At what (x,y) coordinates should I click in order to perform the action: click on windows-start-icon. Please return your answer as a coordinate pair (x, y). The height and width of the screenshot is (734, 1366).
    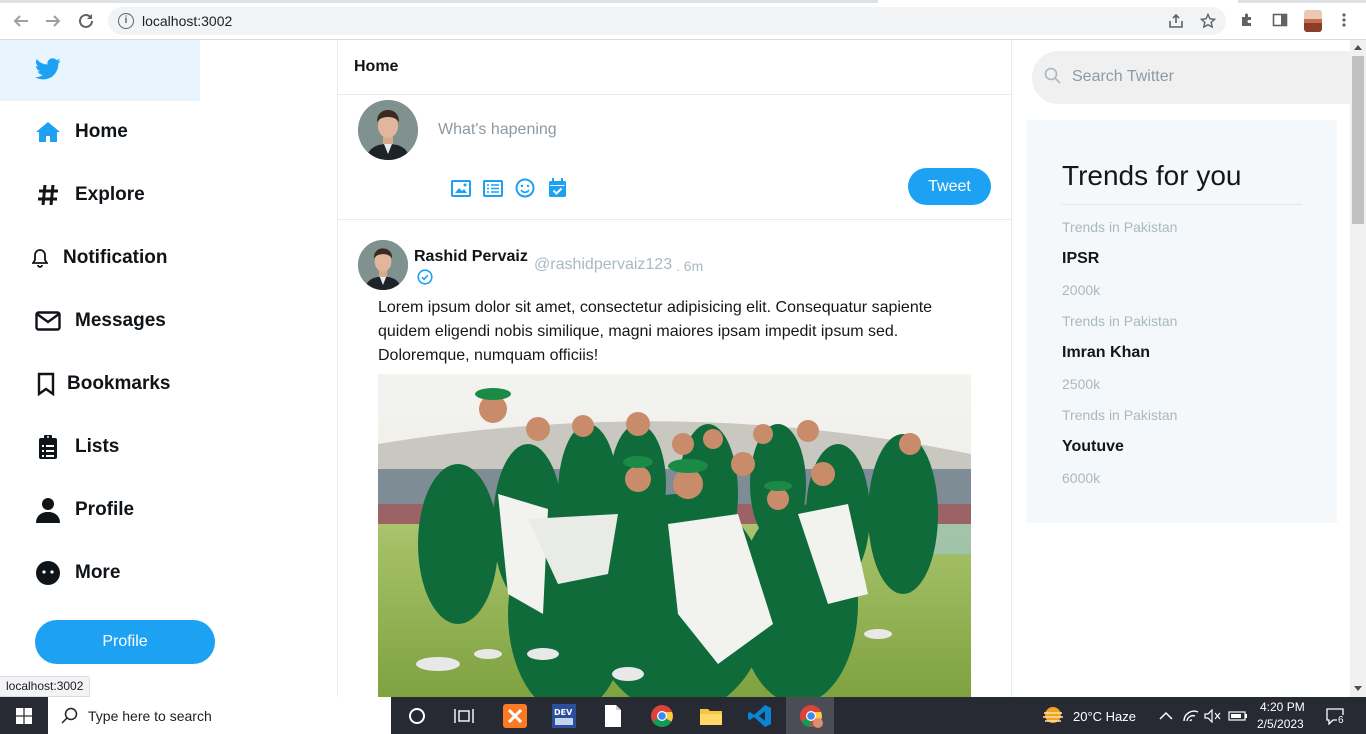
    Looking at the image, I should click on (24, 715).